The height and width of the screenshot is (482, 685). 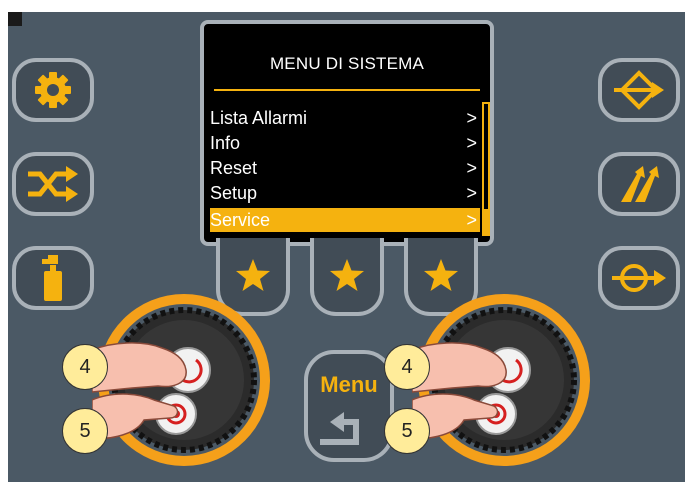 I want to click on menu-item-reset: Reset >, so click(x=345, y=168).